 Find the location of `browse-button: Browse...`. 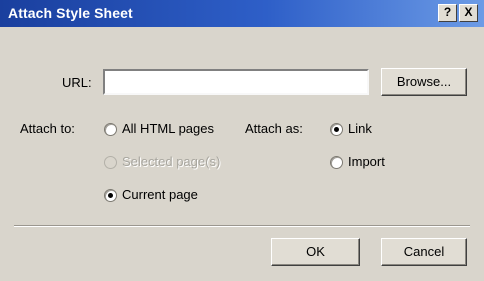

browse-button: Browse... is located at coordinates (424, 82).